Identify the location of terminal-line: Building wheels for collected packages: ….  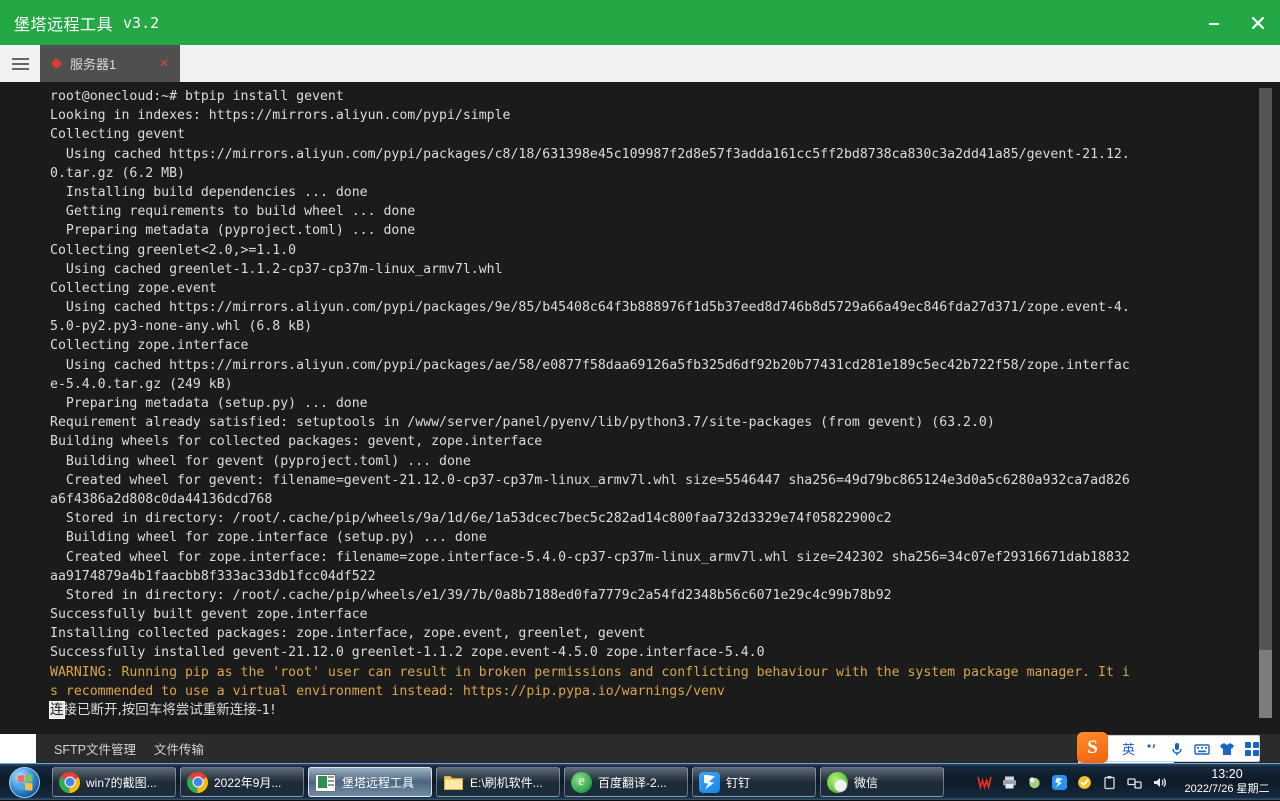
(296, 442).